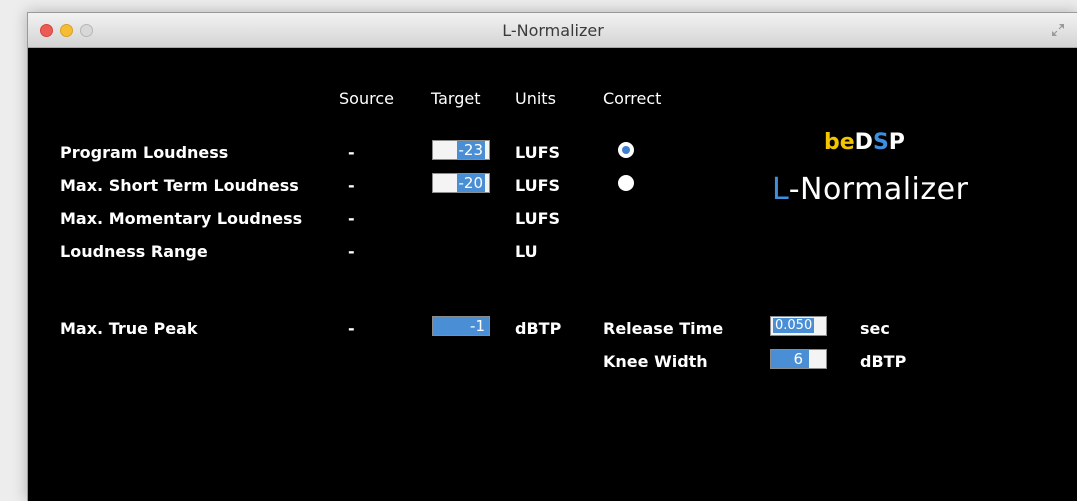 The width and height of the screenshot is (1077, 501). I want to click on release-time-unit: sec, so click(875, 328).